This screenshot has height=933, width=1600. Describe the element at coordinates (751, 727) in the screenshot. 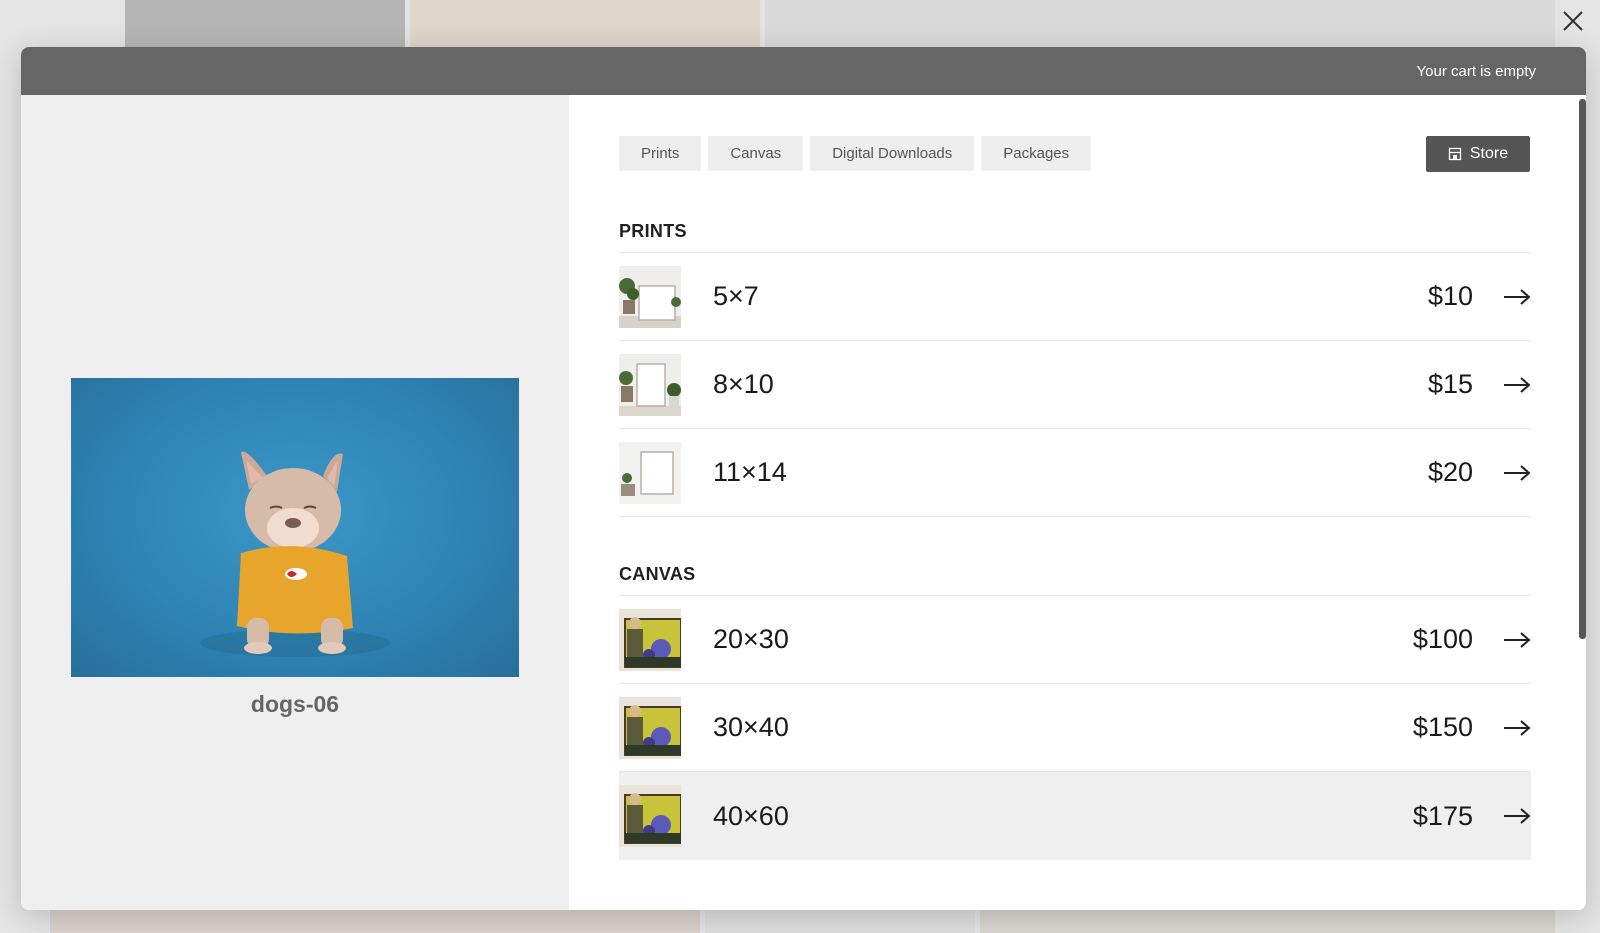

I see `product-size: 30×40` at that location.